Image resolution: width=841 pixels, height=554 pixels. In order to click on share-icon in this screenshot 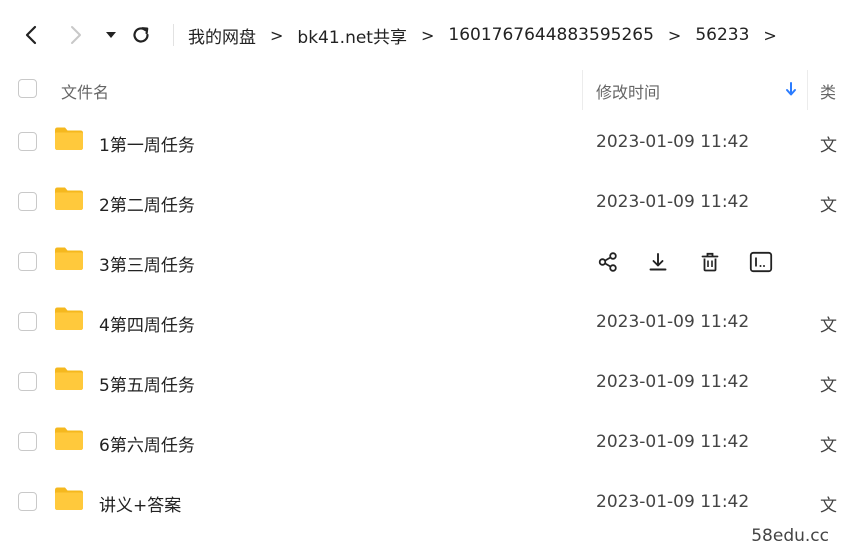, I will do `click(607, 262)`.